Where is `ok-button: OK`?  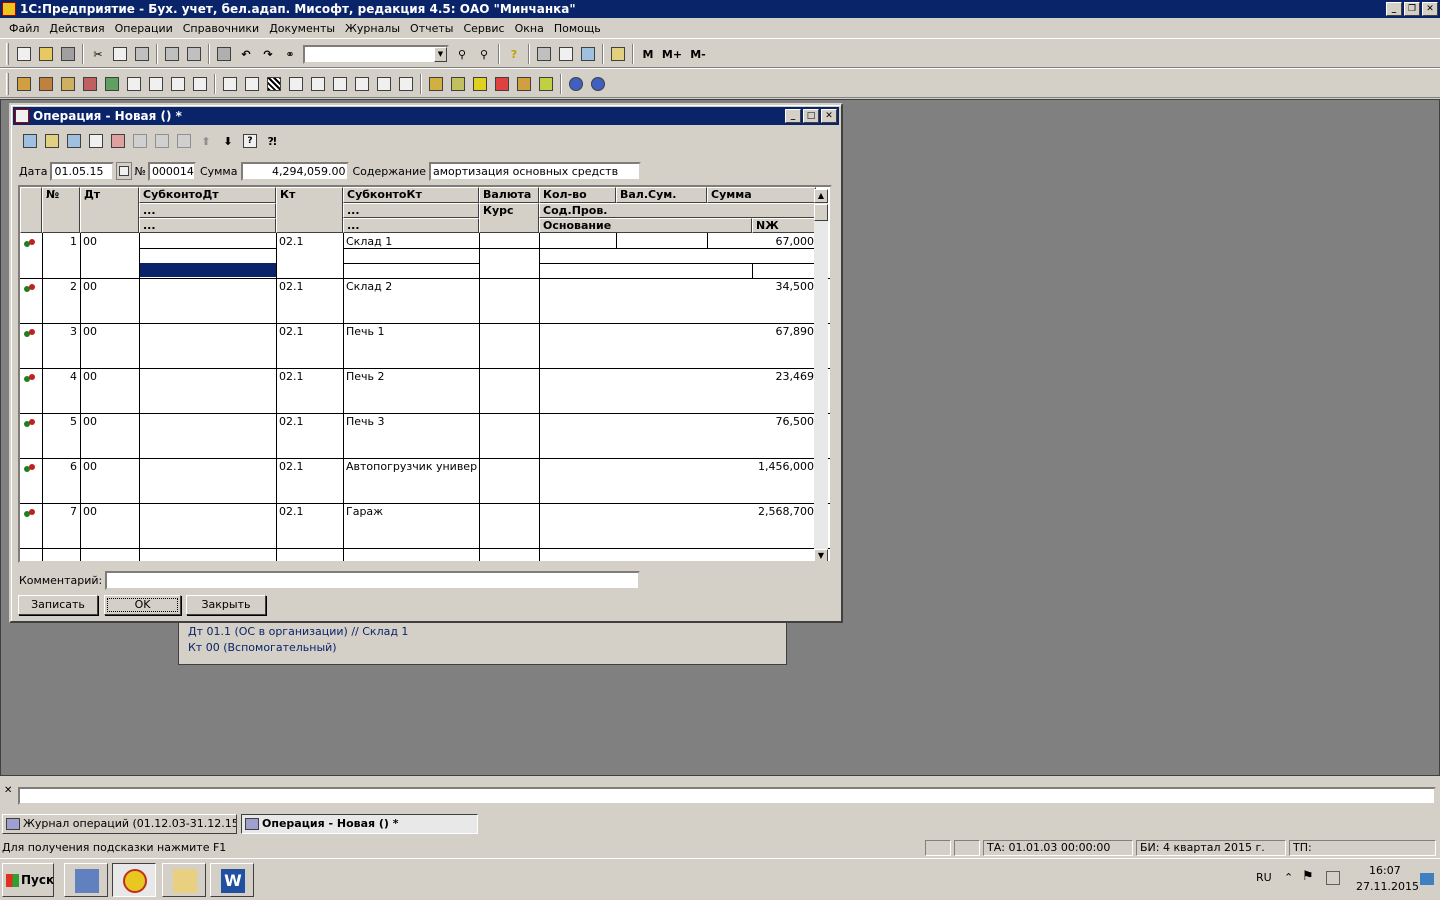
ok-button: OK is located at coordinates (142, 605).